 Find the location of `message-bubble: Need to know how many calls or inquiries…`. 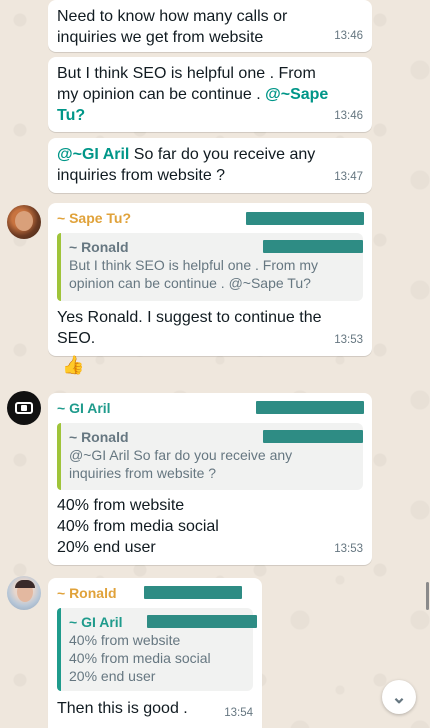

message-bubble: Need to know how many calls or inquiries… is located at coordinates (210, 26).